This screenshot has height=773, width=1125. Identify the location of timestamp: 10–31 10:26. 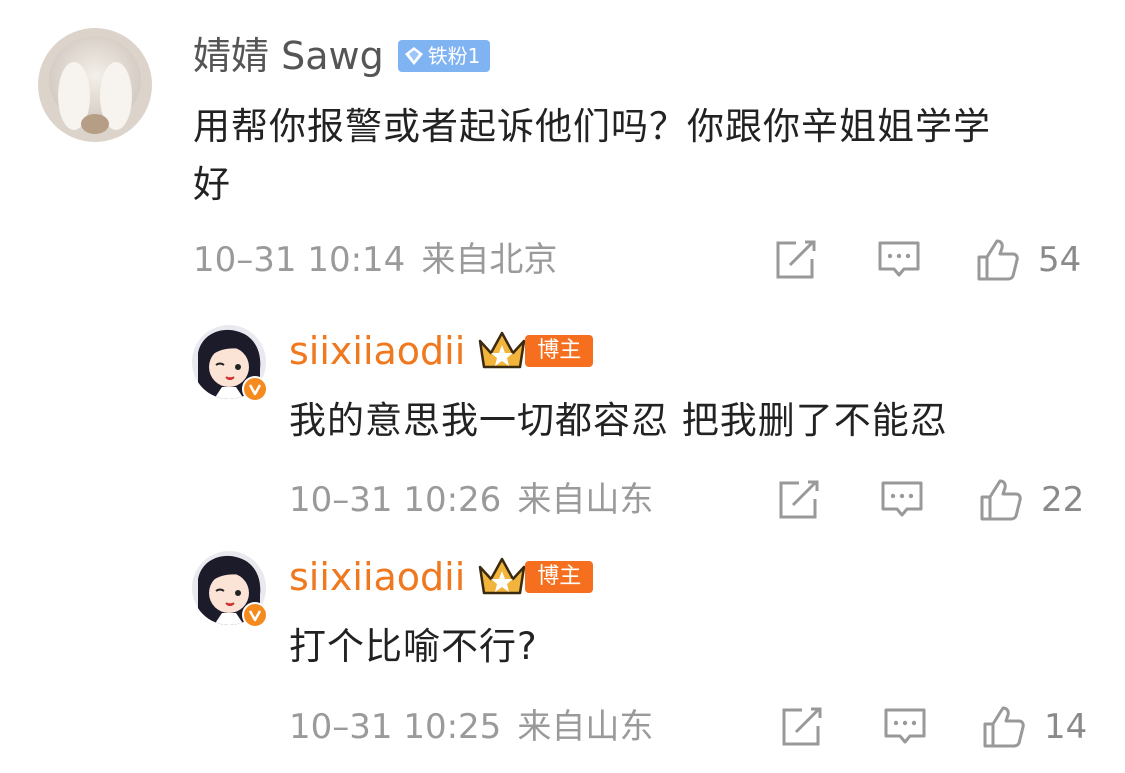
(395, 500).